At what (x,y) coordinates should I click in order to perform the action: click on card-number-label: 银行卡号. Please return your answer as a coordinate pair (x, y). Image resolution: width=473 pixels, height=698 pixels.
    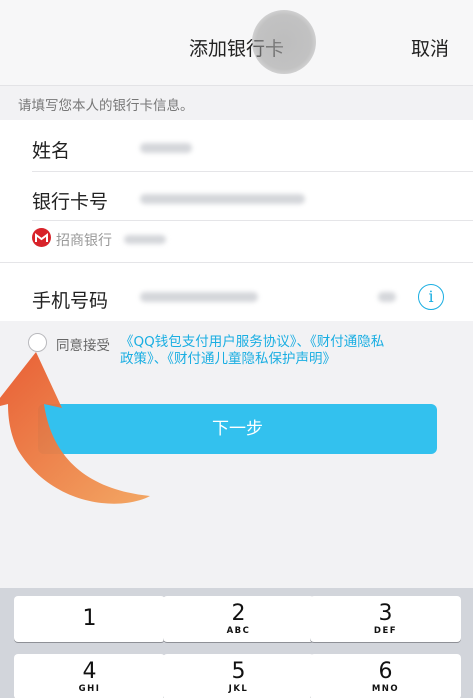
    Looking at the image, I should click on (70, 202).